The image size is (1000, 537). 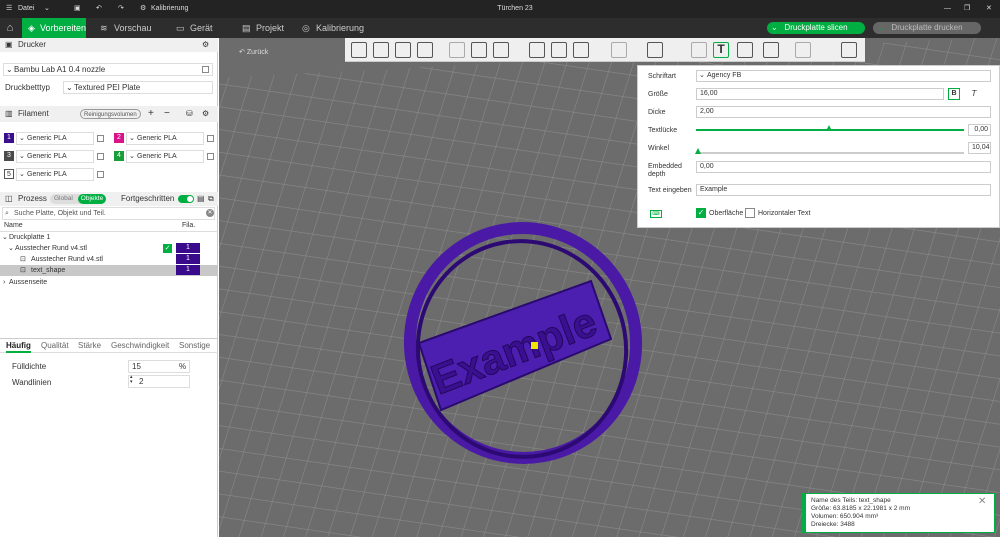 I want to click on slice-button: ⌄ Druckplatte slicen, so click(x=816, y=28).